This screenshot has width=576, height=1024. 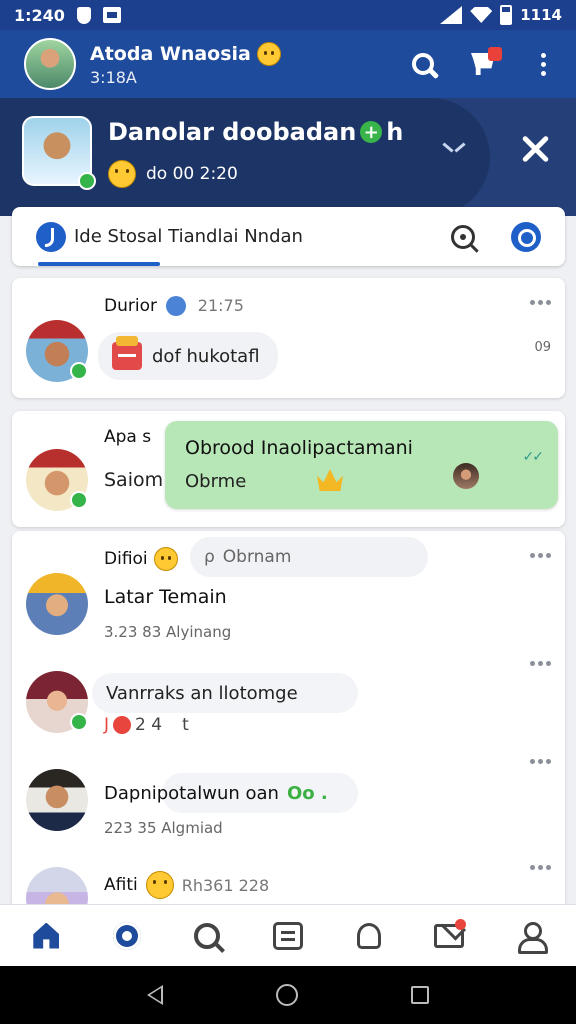 What do you see at coordinates (288, 338) in the screenshot?
I see `feed-card: Durior 21:75 dof hukotafl 09` at bounding box center [288, 338].